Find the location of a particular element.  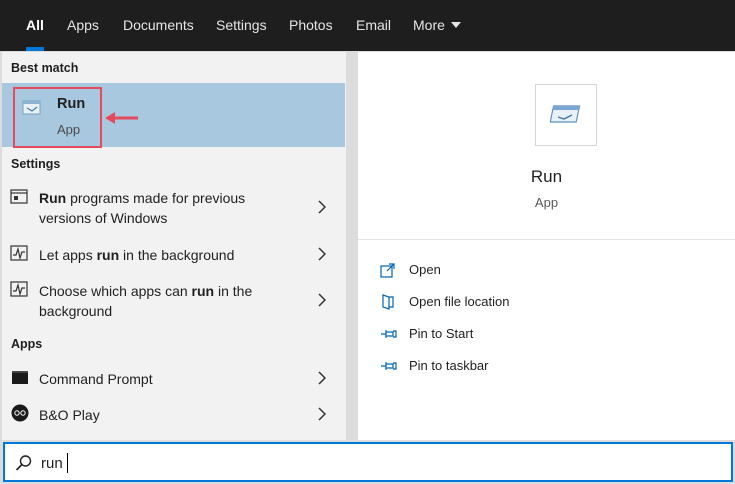

action-pin-to-start: Pin to Start is located at coordinates (450, 335).